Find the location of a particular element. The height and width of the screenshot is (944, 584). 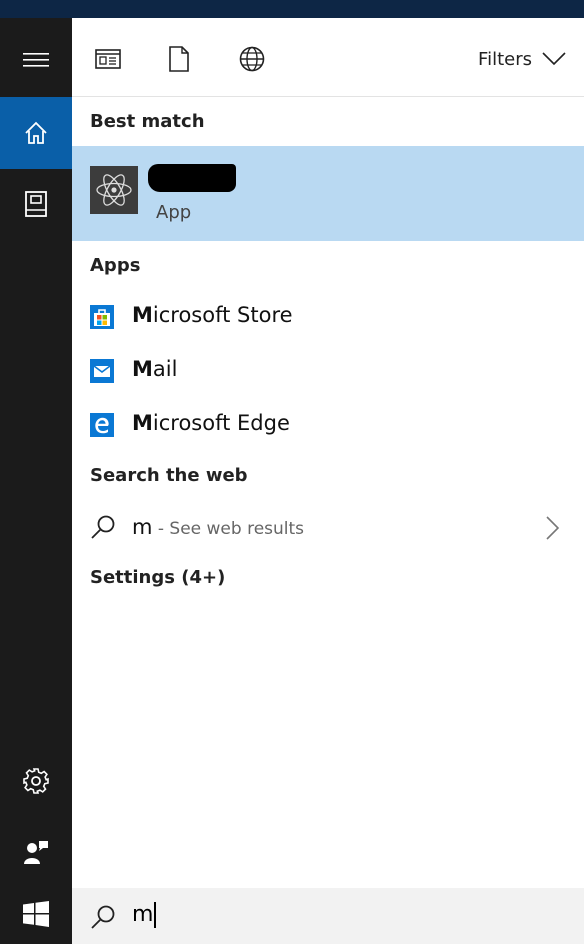

sidebar-item-settings is located at coordinates (36, 781).